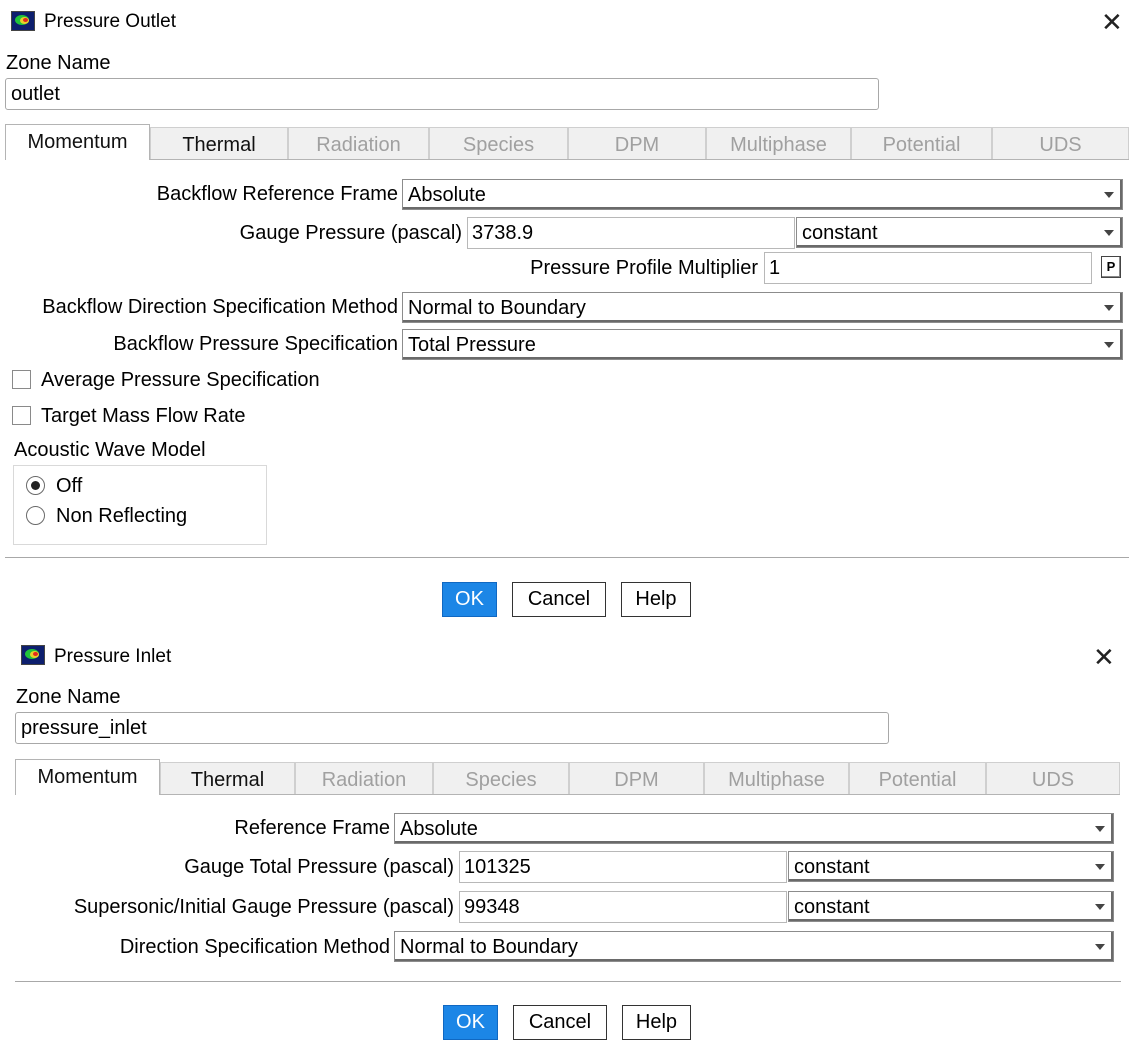  Describe the element at coordinates (113, 656) in the screenshot. I see `window-title: Pressure Inlet` at that location.